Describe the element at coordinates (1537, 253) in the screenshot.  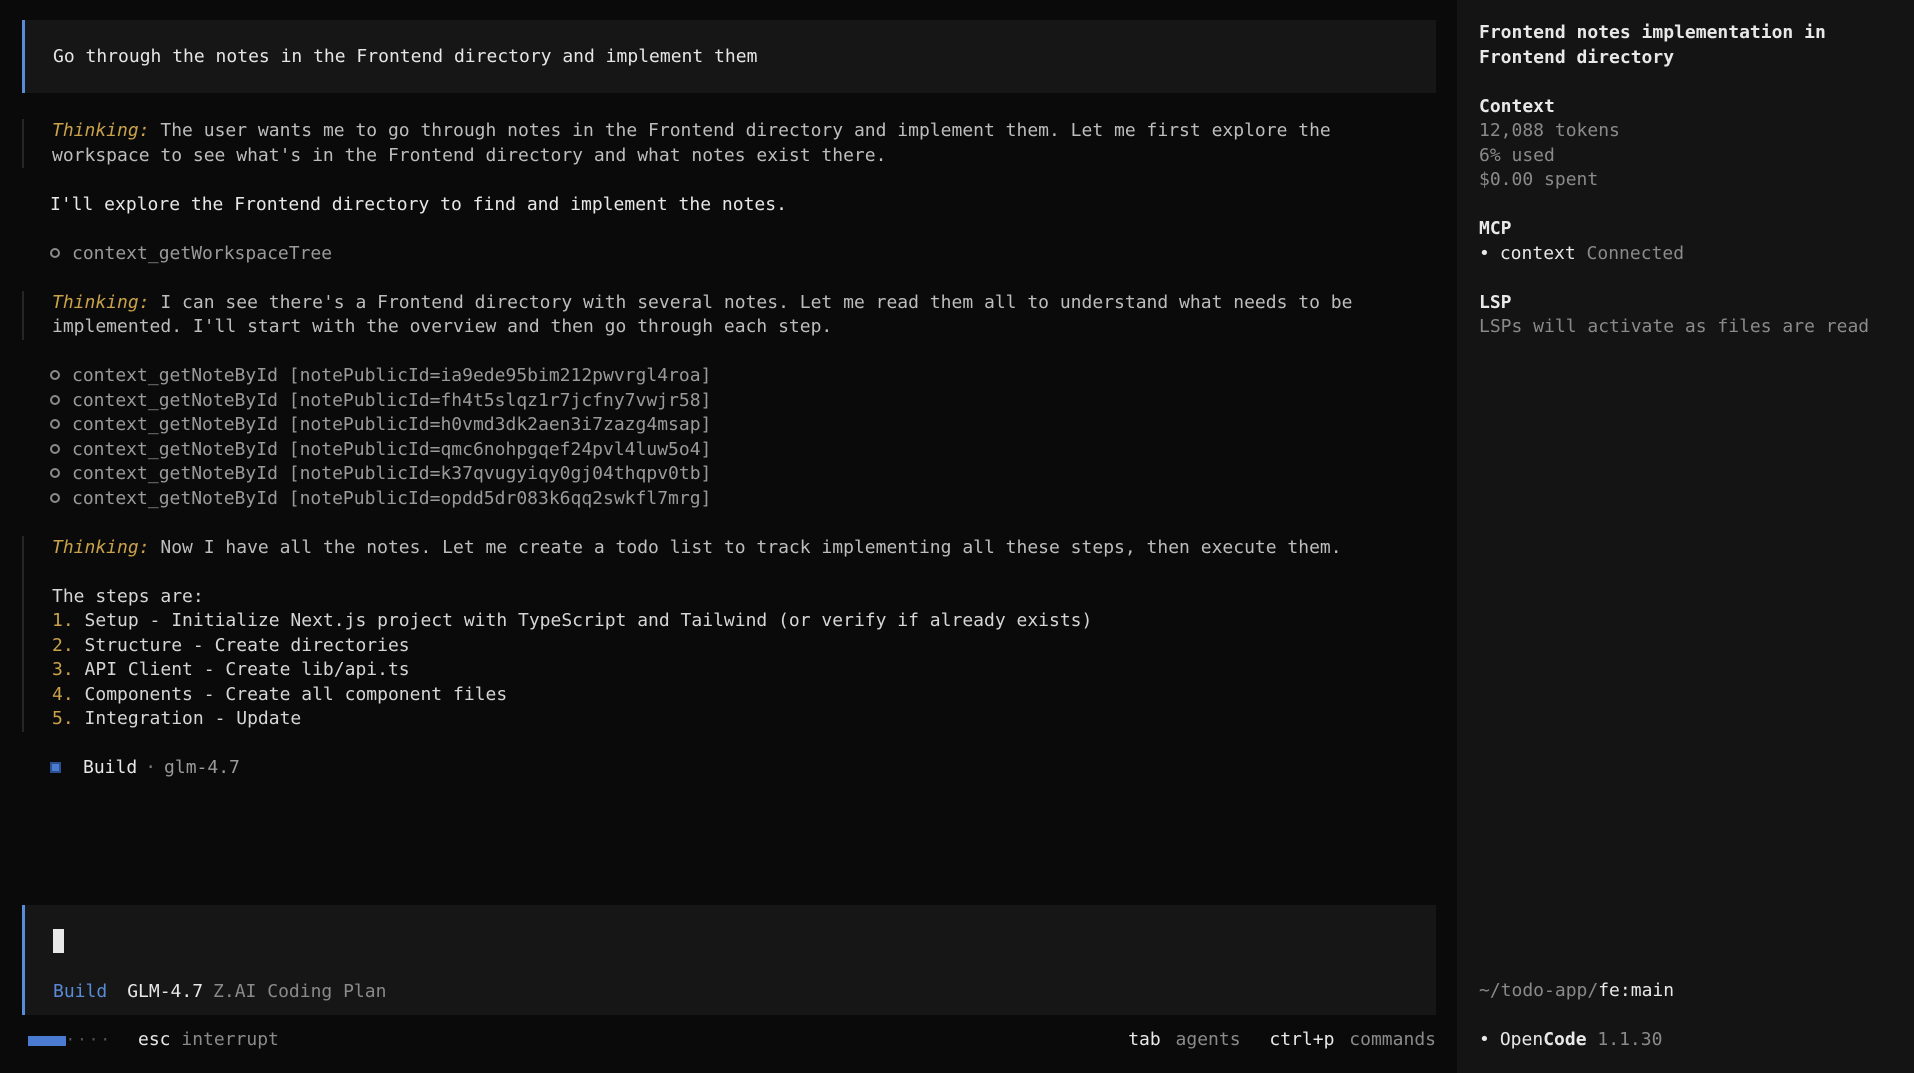
I see `mcp-server-name: context` at that location.